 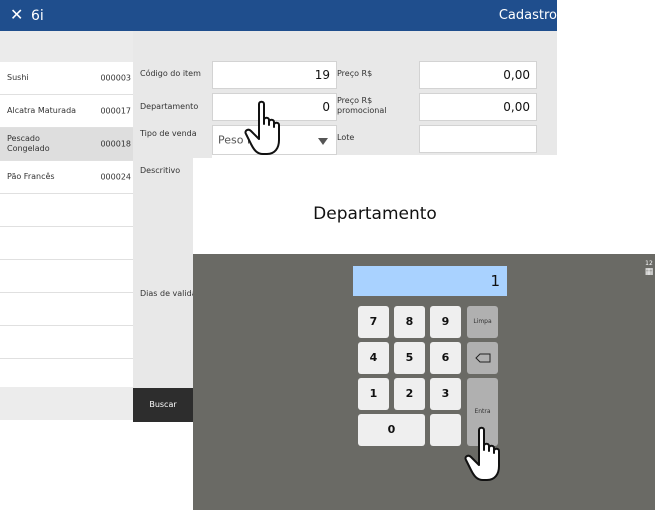 What do you see at coordinates (527, 15) in the screenshot?
I see `screen-title: Cadastro` at bounding box center [527, 15].